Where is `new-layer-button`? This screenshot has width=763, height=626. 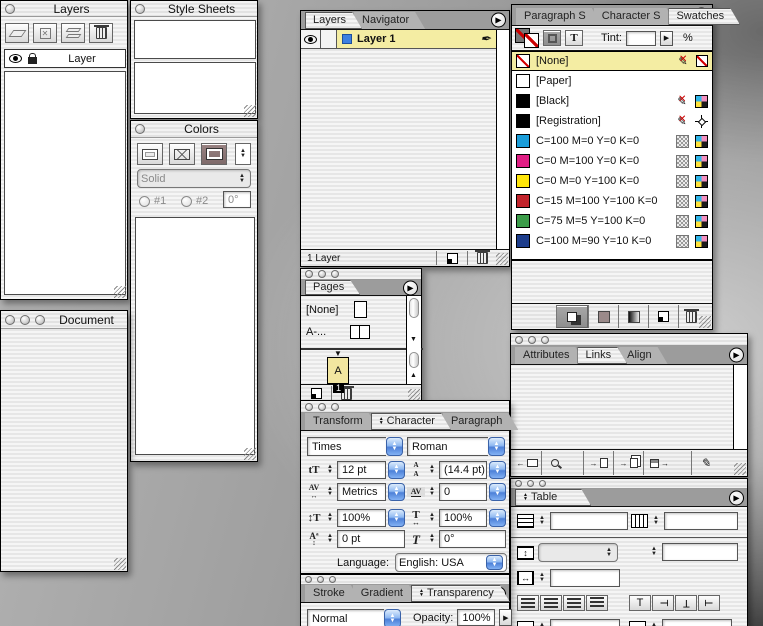 new-layer-button is located at coordinates (451, 258).